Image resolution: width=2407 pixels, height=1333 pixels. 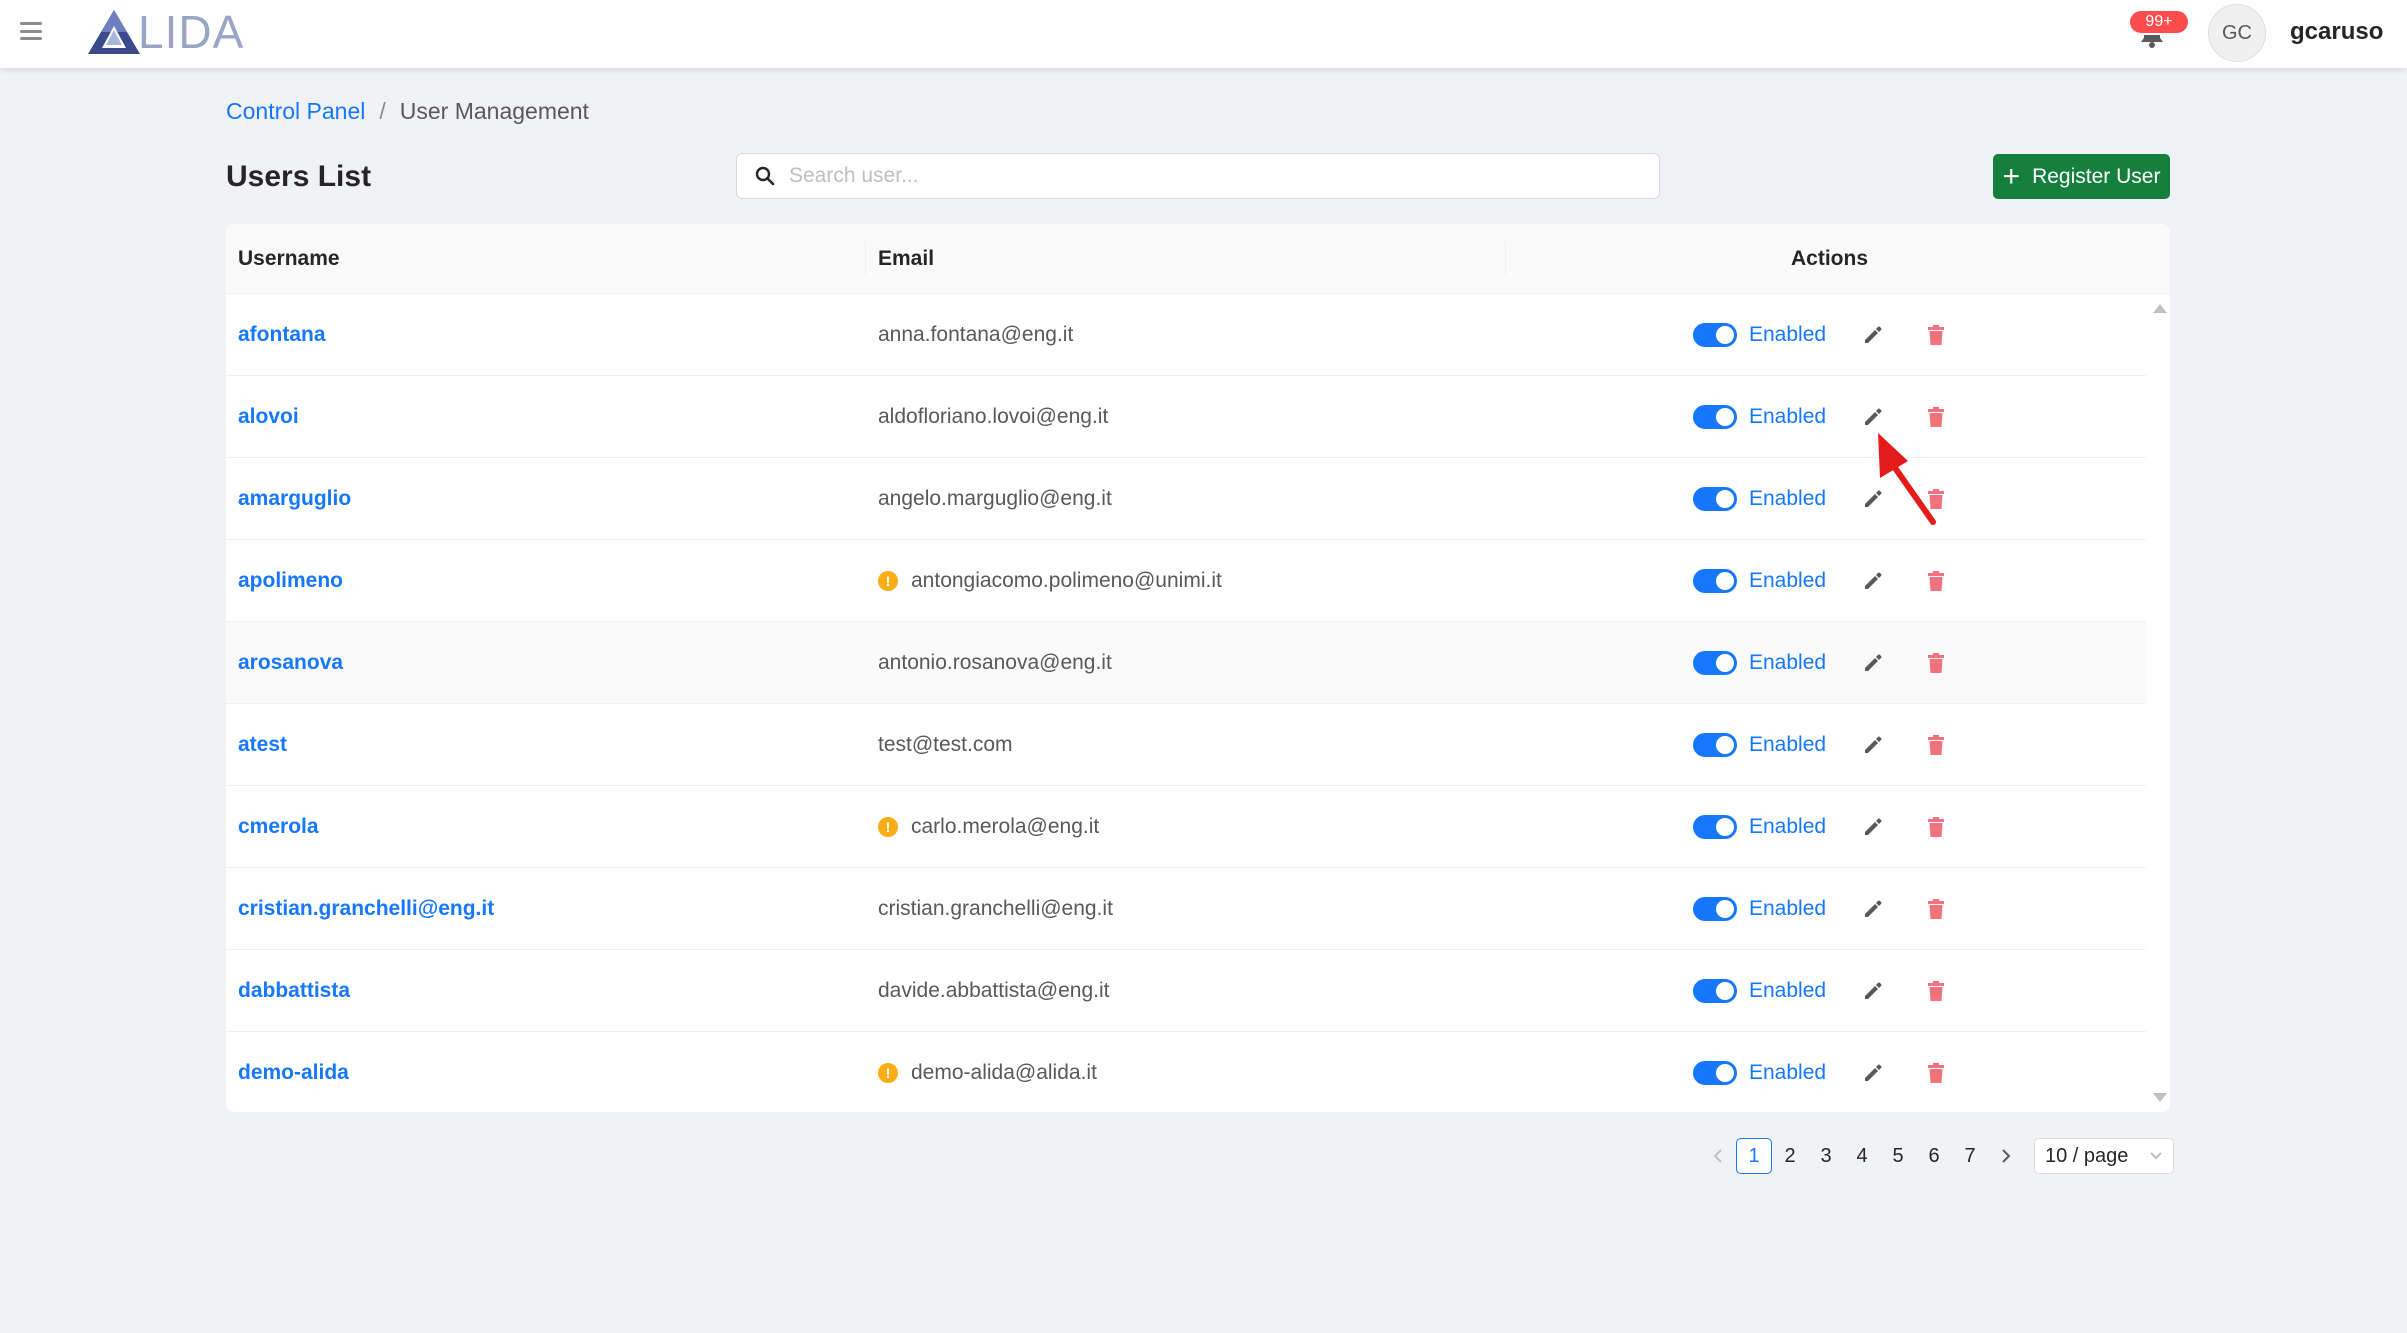 What do you see at coordinates (2006, 1156) in the screenshot?
I see `next-page-chevron-icon` at bounding box center [2006, 1156].